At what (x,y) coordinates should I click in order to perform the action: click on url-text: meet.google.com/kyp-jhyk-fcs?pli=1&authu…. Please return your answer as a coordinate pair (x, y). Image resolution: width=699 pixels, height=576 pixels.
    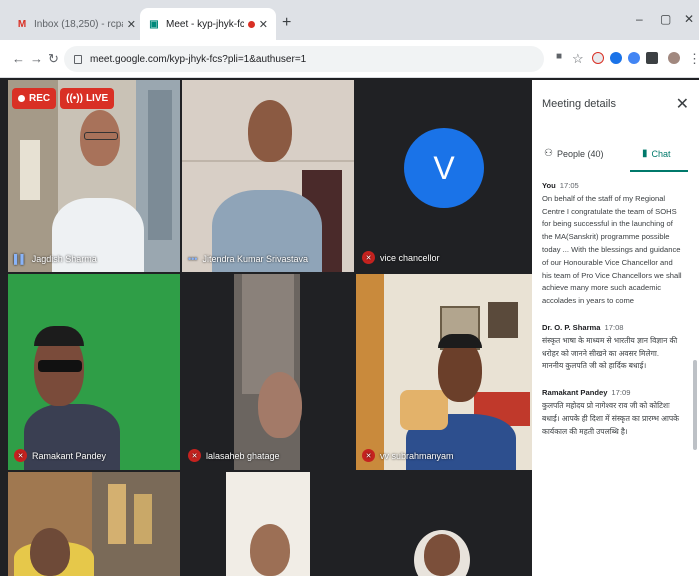
    Looking at the image, I should click on (198, 59).